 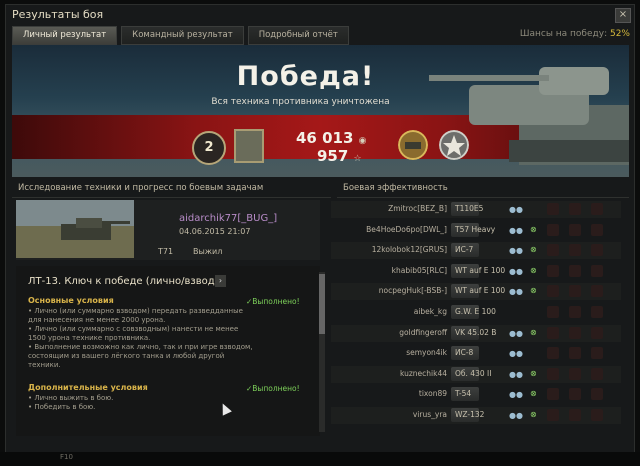 What do you see at coordinates (464, 249) in the screenshot?
I see `row-tank-name: ИС-7` at bounding box center [464, 249].